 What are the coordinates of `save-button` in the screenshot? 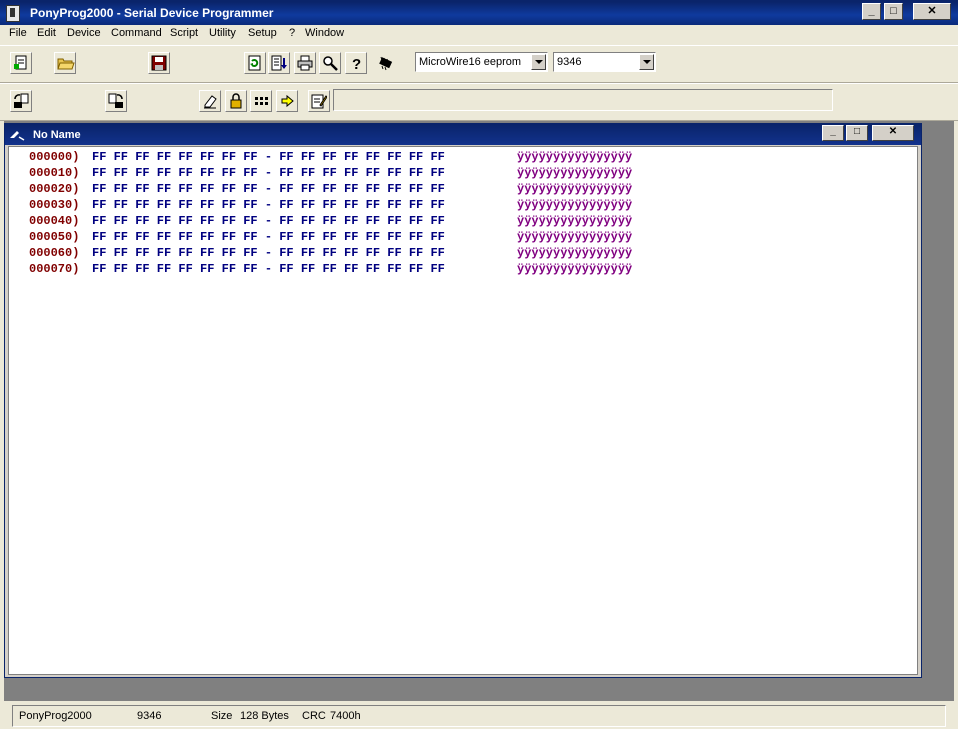 It's located at (159, 63).